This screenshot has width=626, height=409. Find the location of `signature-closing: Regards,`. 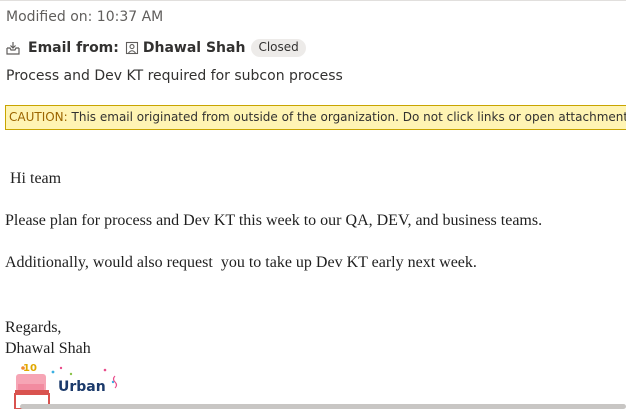

signature-closing: Regards, is located at coordinates (33, 327).